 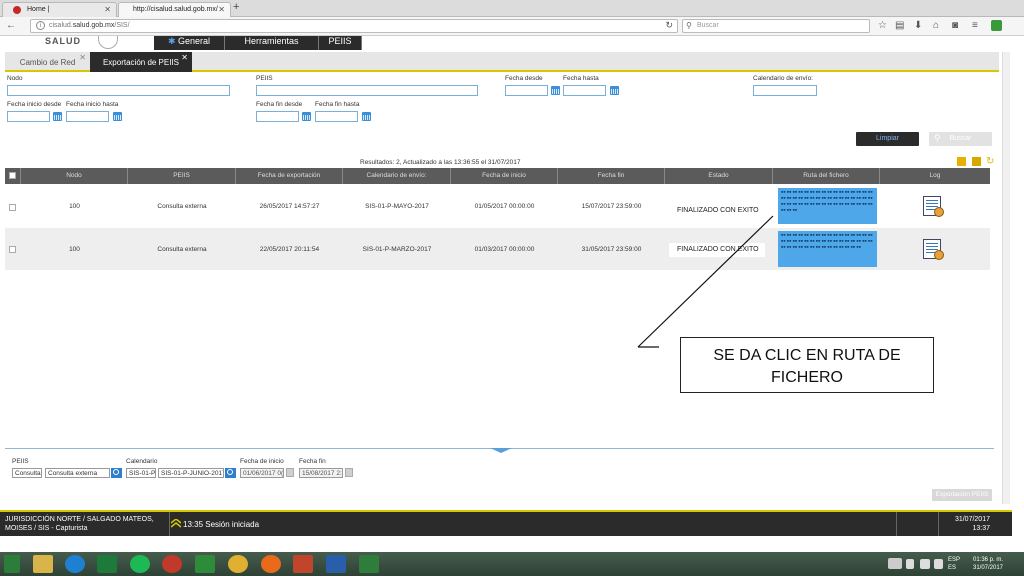 What do you see at coordinates (141, 62) in the screenshot?
I see `tab-exportacion-peiis: Exportación de PEIIS ✕` at bounding box center [141, 62].